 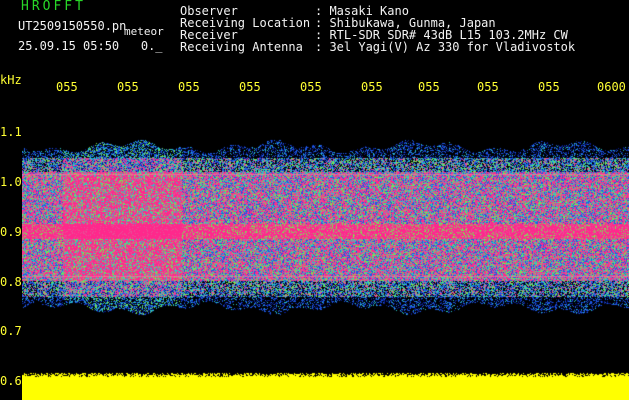 What do you see at coordinates (11, 232) in the screenshot?
I see `freq-tick: 0.9` at bounding box center [11, 232].